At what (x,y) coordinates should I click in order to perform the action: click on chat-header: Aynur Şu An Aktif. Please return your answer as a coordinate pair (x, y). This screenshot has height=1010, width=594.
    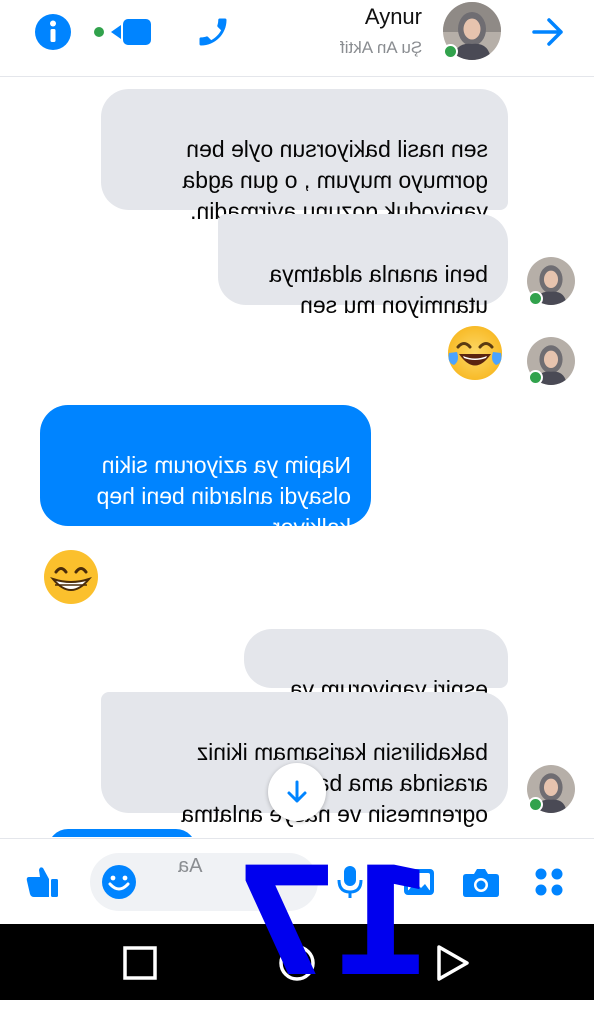
    Looking at the image, I should click on (297, 38).